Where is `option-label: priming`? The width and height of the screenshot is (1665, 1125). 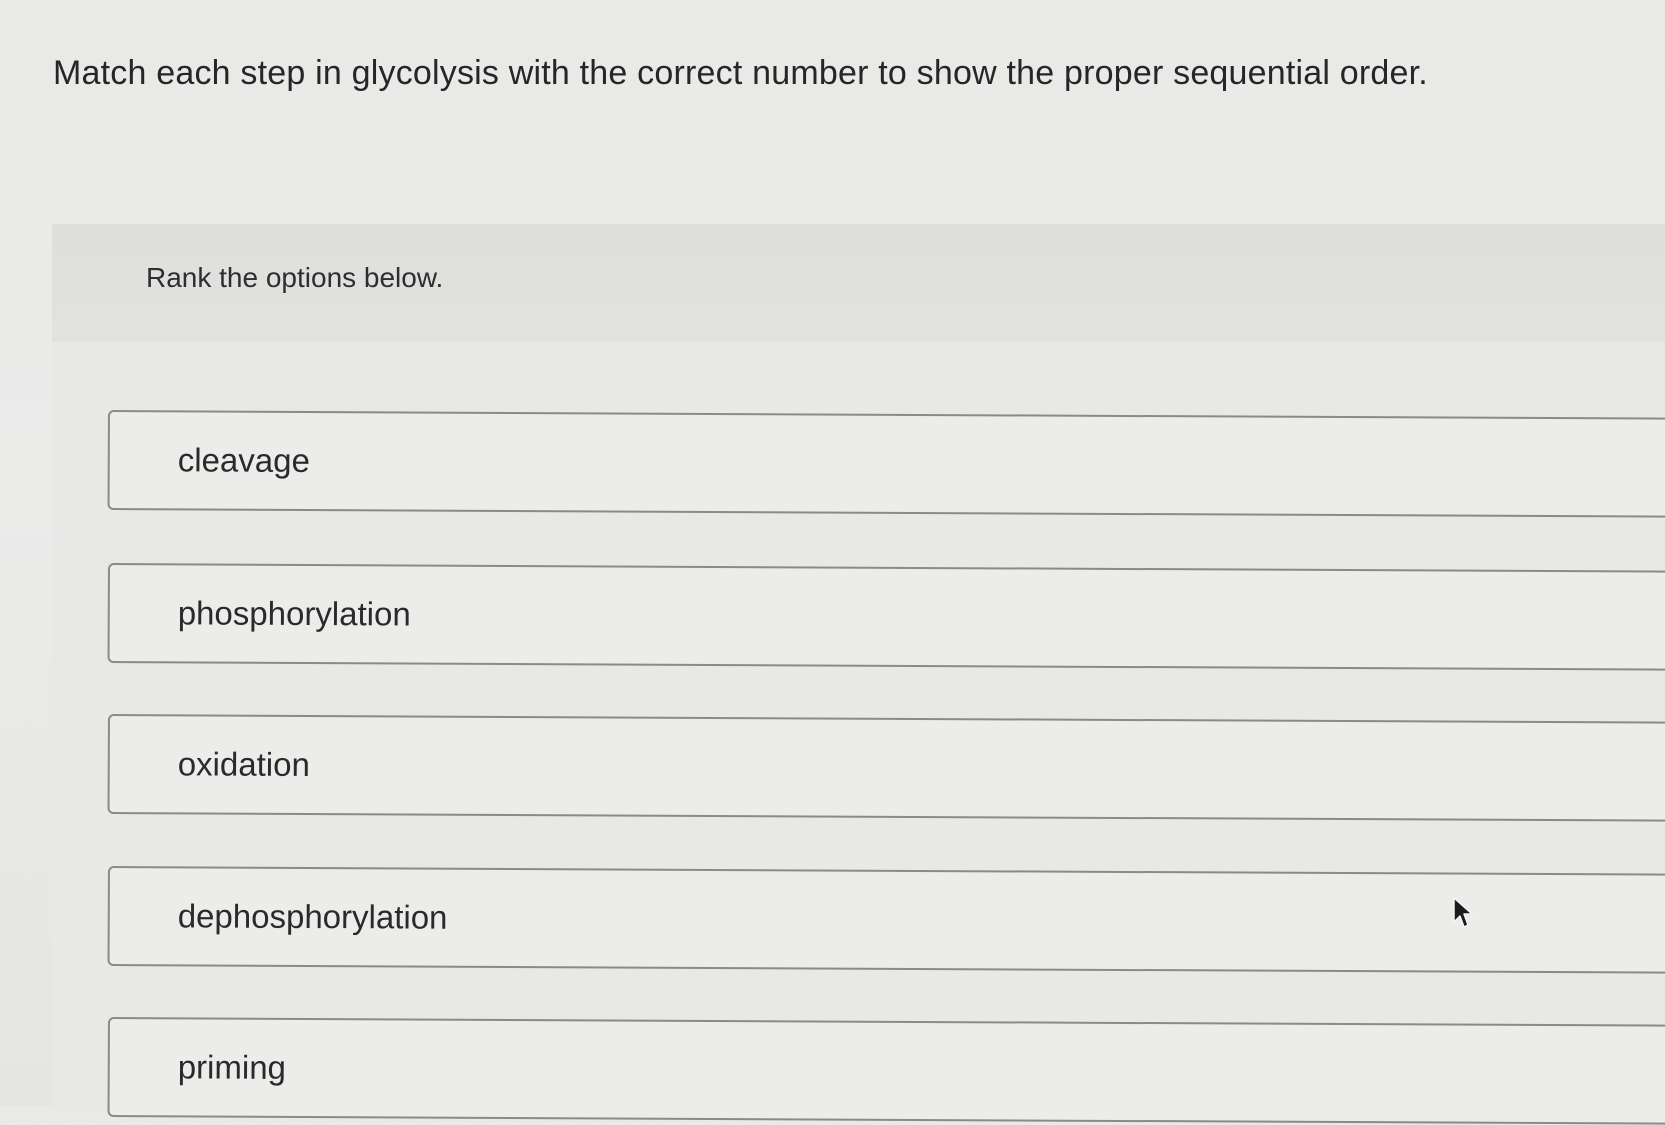 option-label: priming is located at coordinates (232, 1067).